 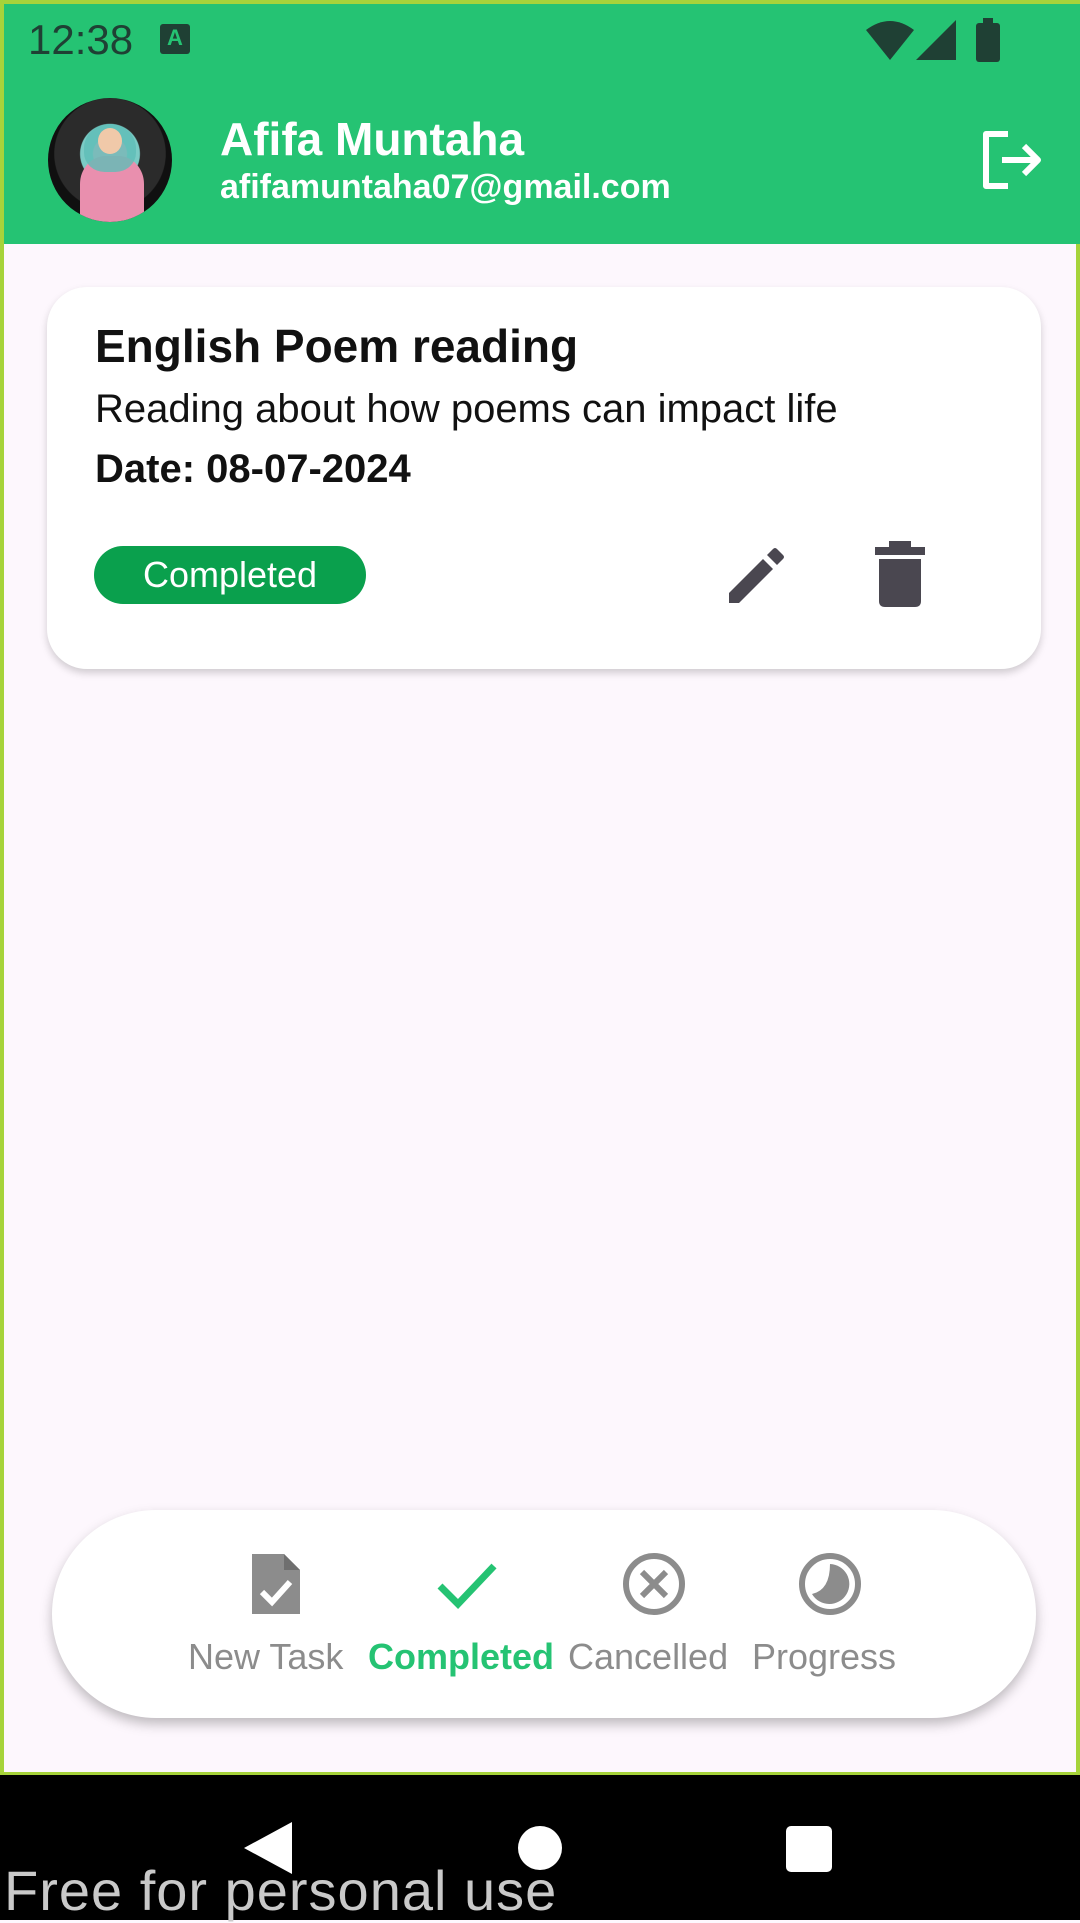 I want to click on status-badge: Completed, so click(x=230, y=575).